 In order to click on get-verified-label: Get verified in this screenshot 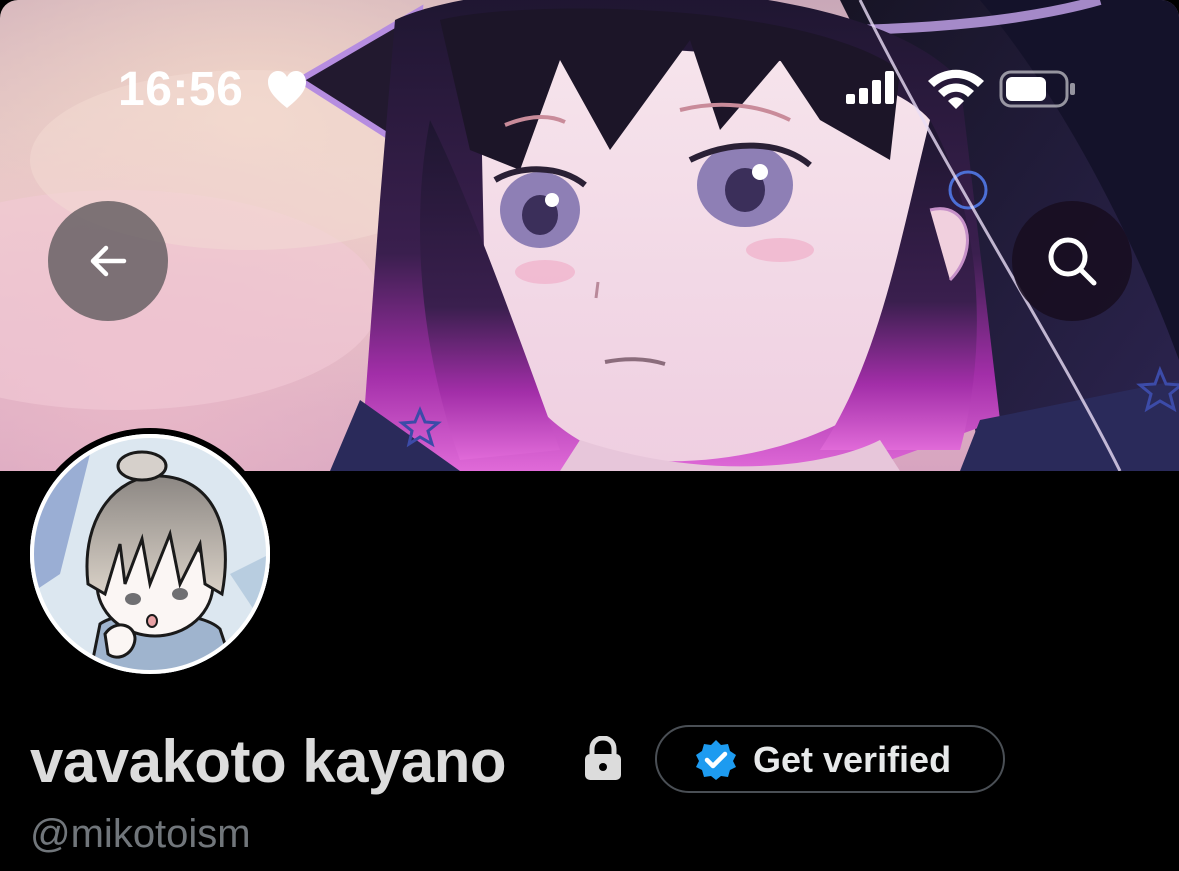, I will do `click(852, 759)`.